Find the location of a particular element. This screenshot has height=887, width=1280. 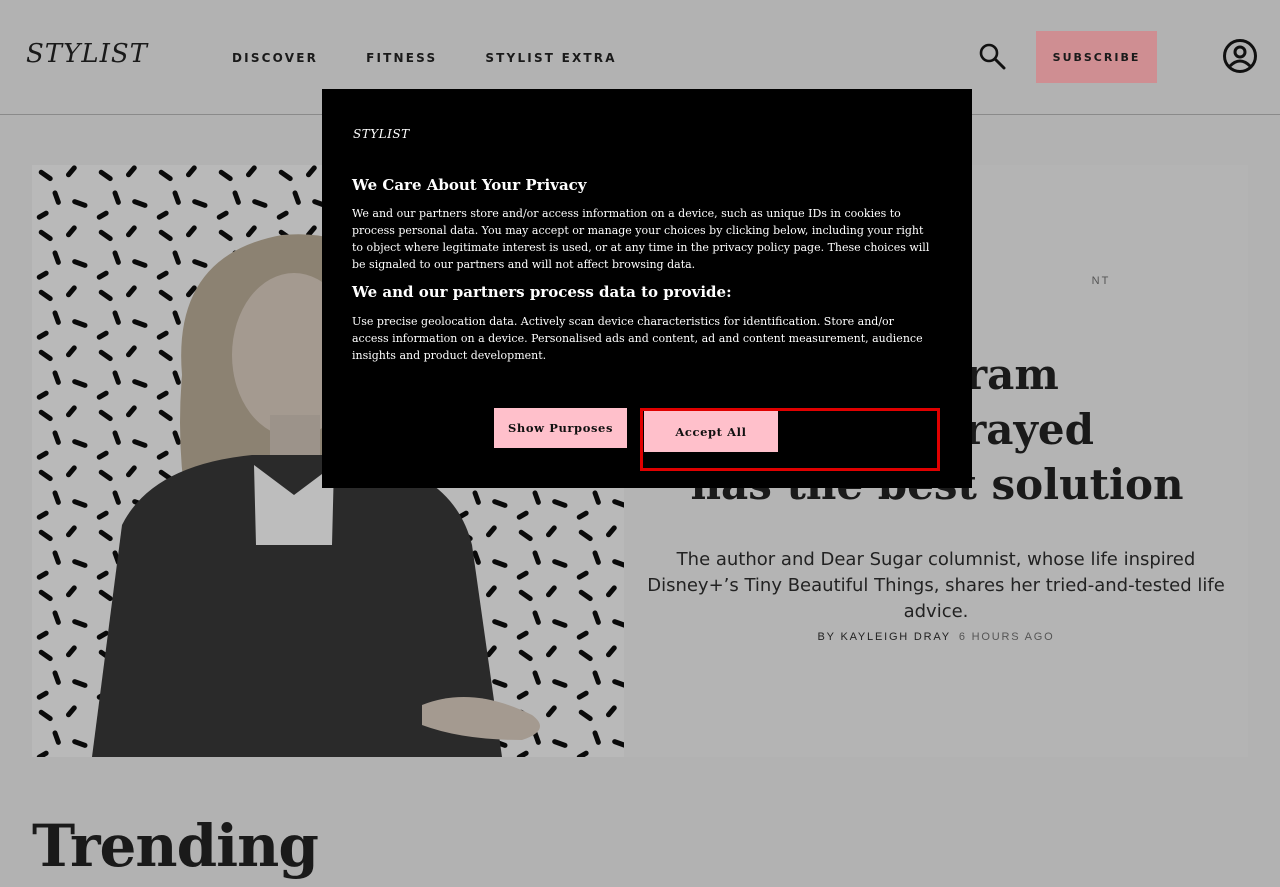

search-icon is located at coordinates (992, 56).